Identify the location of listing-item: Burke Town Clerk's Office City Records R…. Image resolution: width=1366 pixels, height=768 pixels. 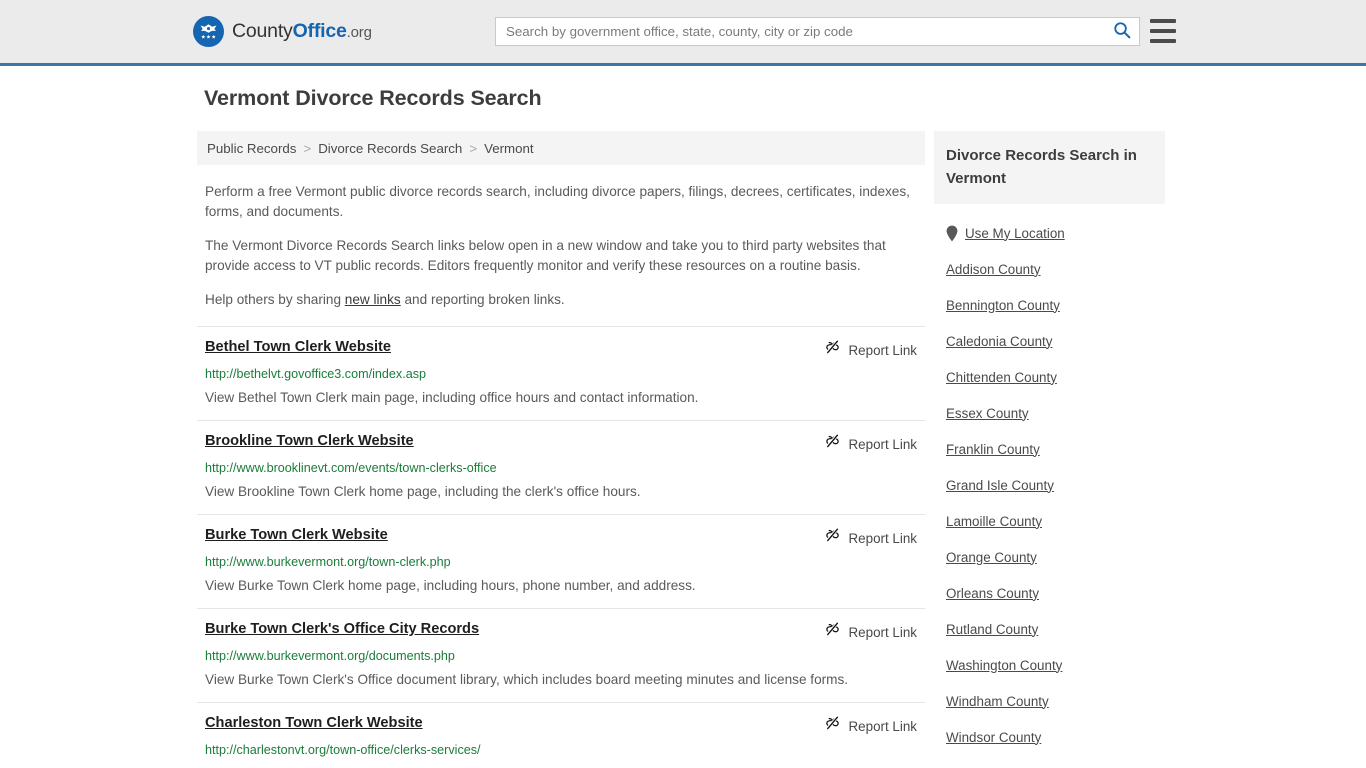
(561, 655).